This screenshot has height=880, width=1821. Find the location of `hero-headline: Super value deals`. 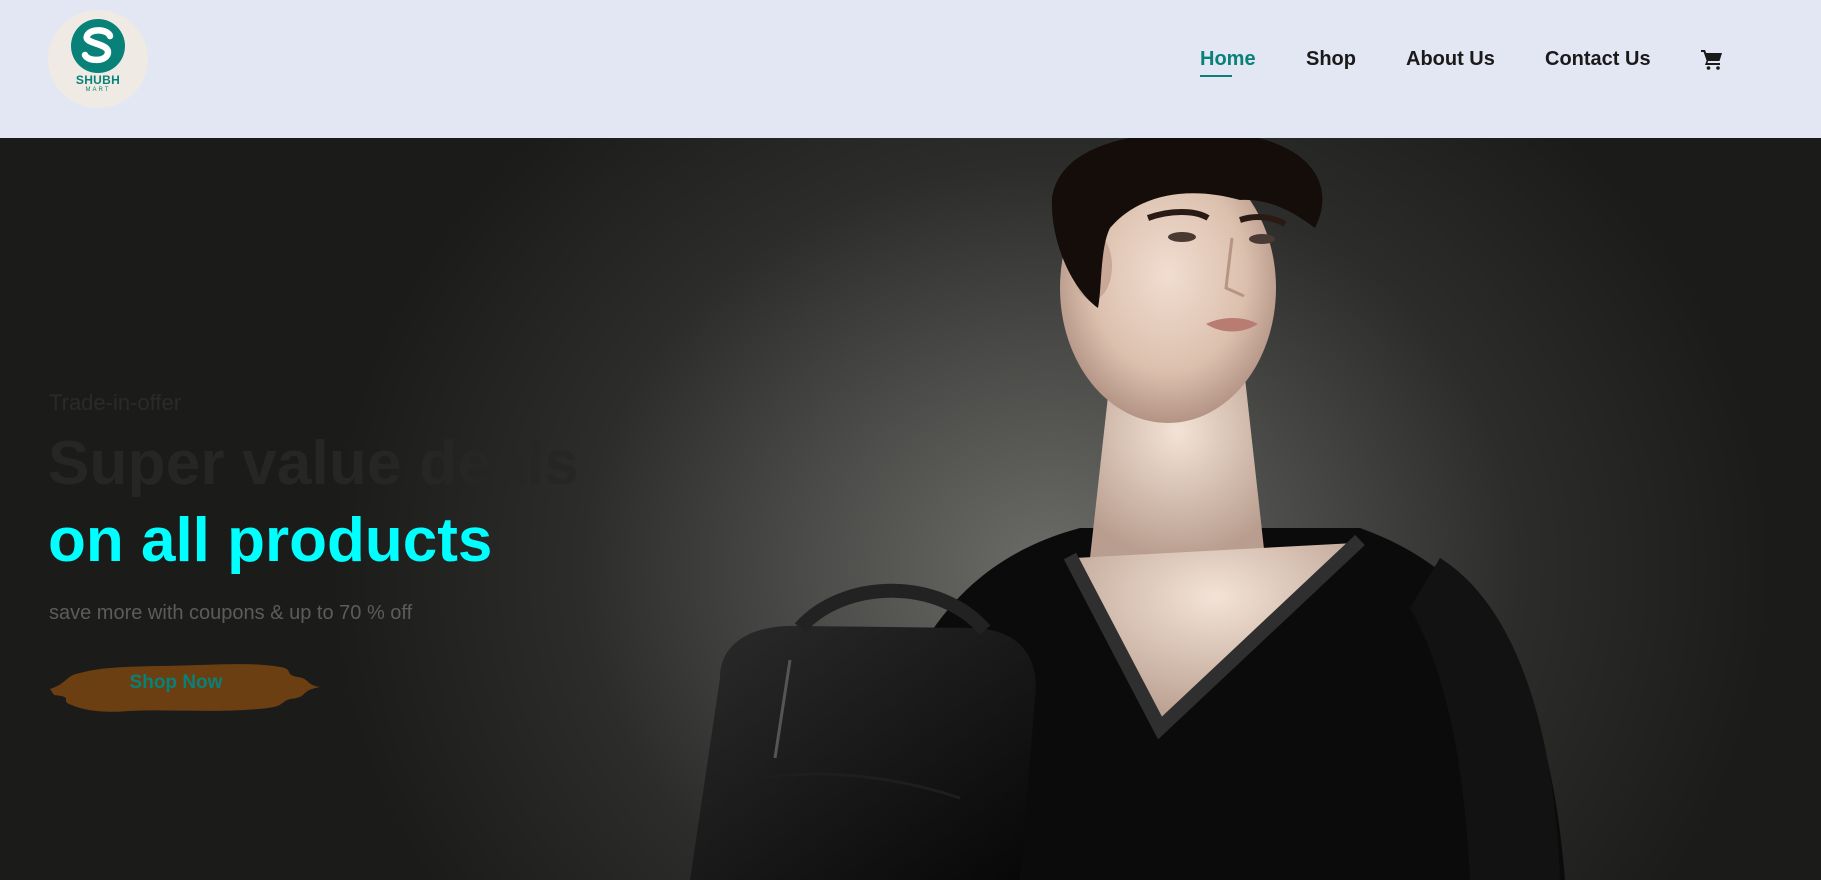

hero-headline: Super value deals is located at coordinates (313, 463).